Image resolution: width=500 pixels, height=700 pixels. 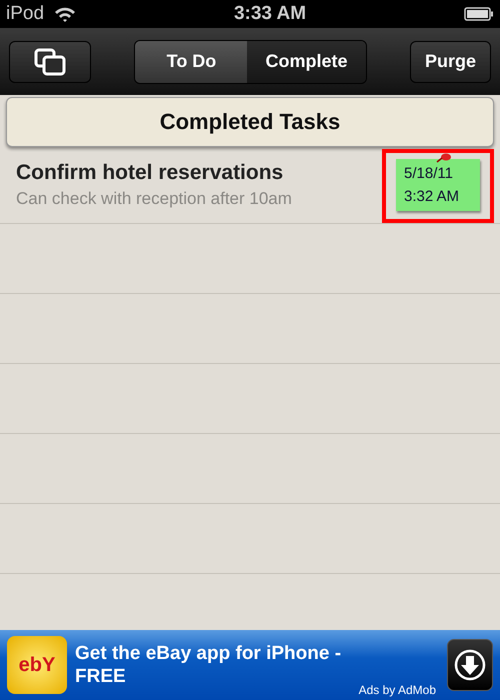 I want to click on copy-button, so click(x=50, y=61).